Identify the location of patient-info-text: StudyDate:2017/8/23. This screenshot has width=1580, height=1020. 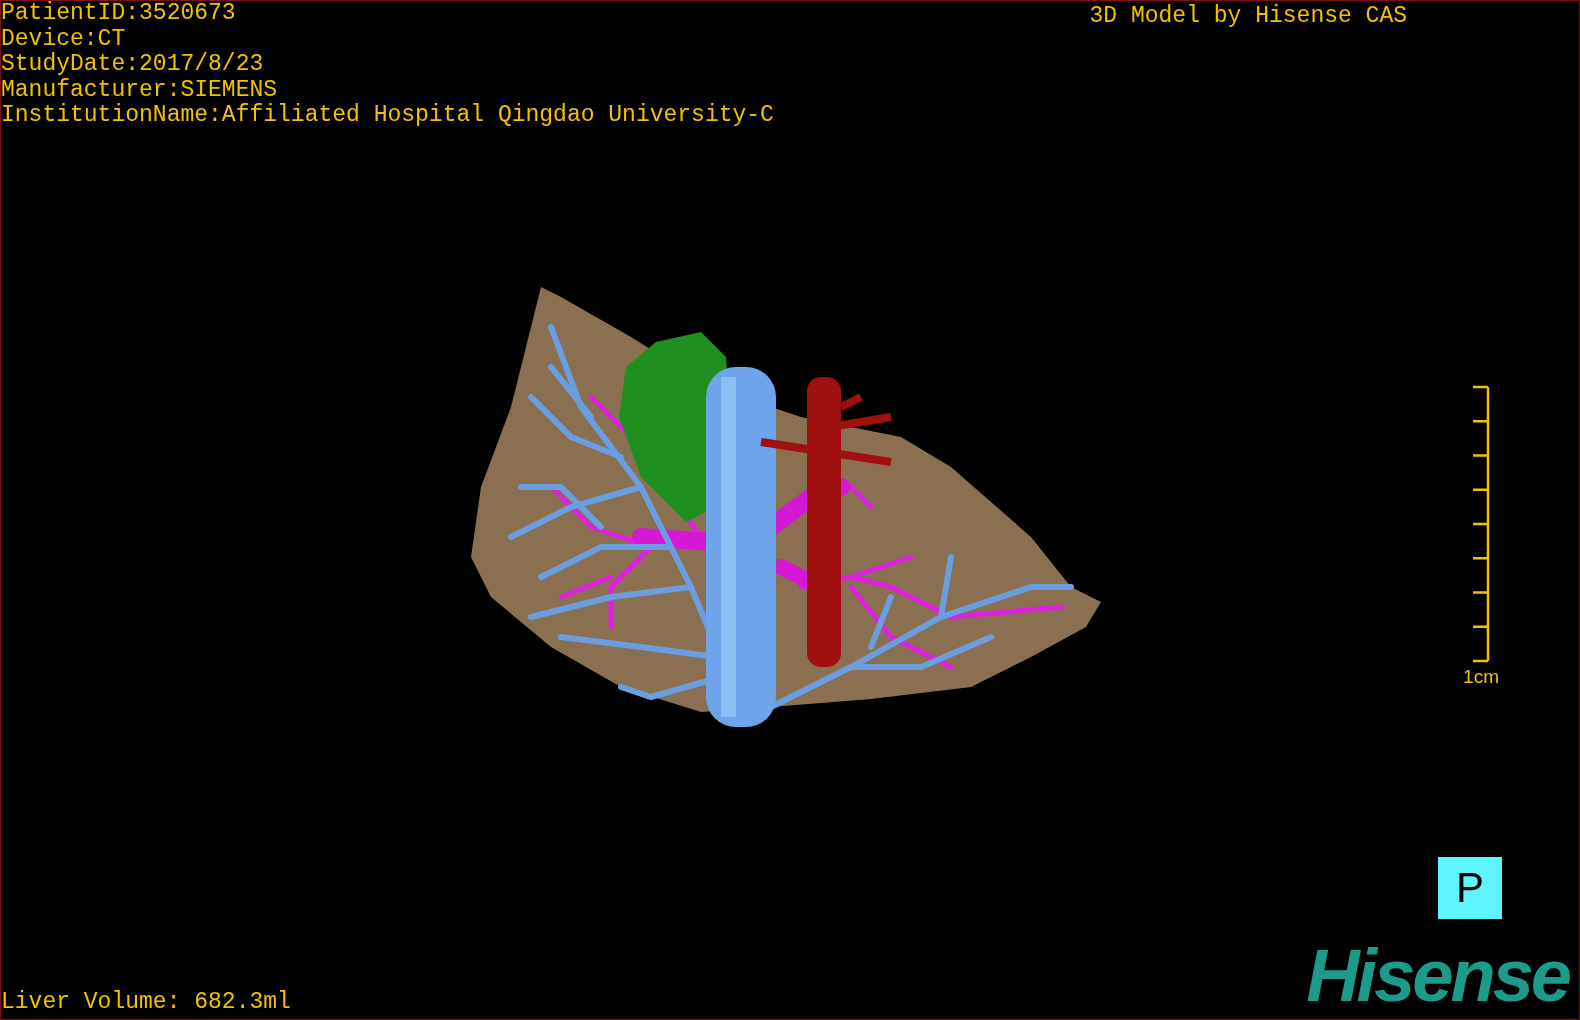
(133, 65).